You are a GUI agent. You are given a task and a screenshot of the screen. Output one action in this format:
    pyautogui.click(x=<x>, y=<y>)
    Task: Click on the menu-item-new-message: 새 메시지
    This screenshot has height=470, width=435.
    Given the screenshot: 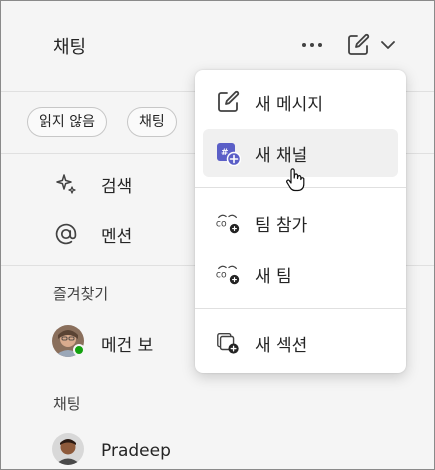 What is the action you would take?
    pyautogui.click(x=300, y=102)
    